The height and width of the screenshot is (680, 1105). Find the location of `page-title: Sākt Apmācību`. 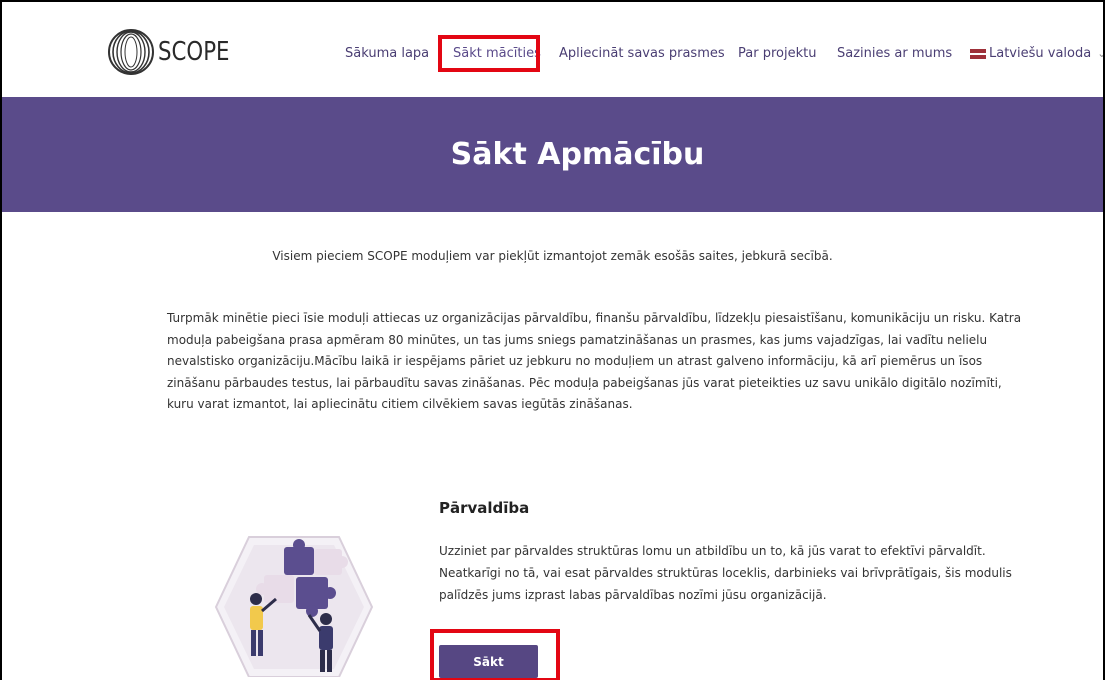

page-title: Sākt Apmācību is located at coordinates (577, 154).